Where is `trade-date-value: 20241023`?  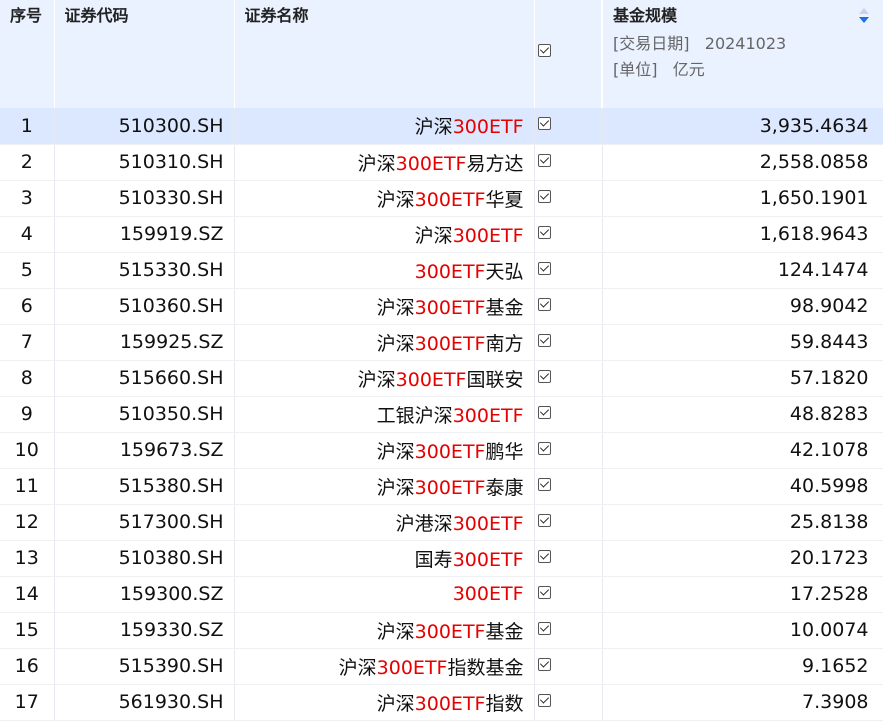 trade-date-value: 20241023 is located at coordinates (745, 43).